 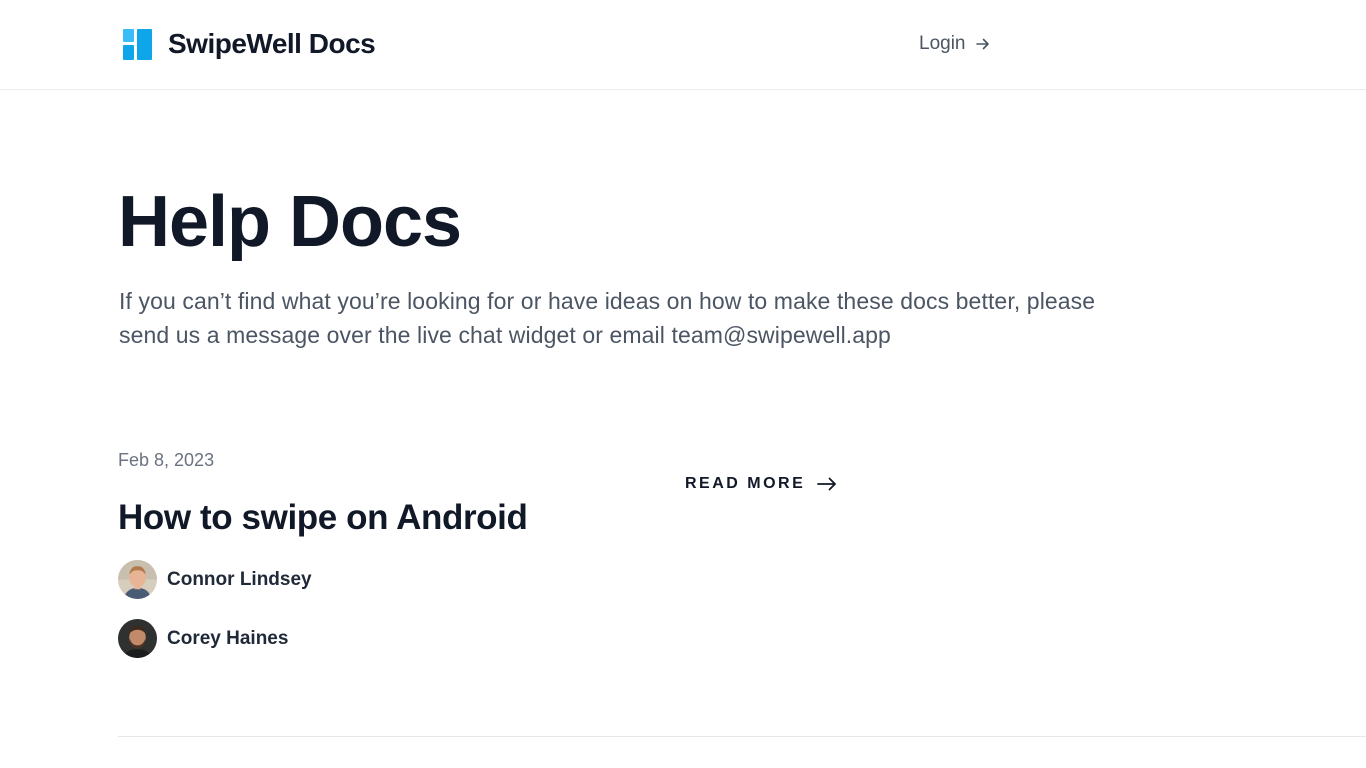 I want to click on brand-link: SwipeWell Docs, so click(x=249, y=44).